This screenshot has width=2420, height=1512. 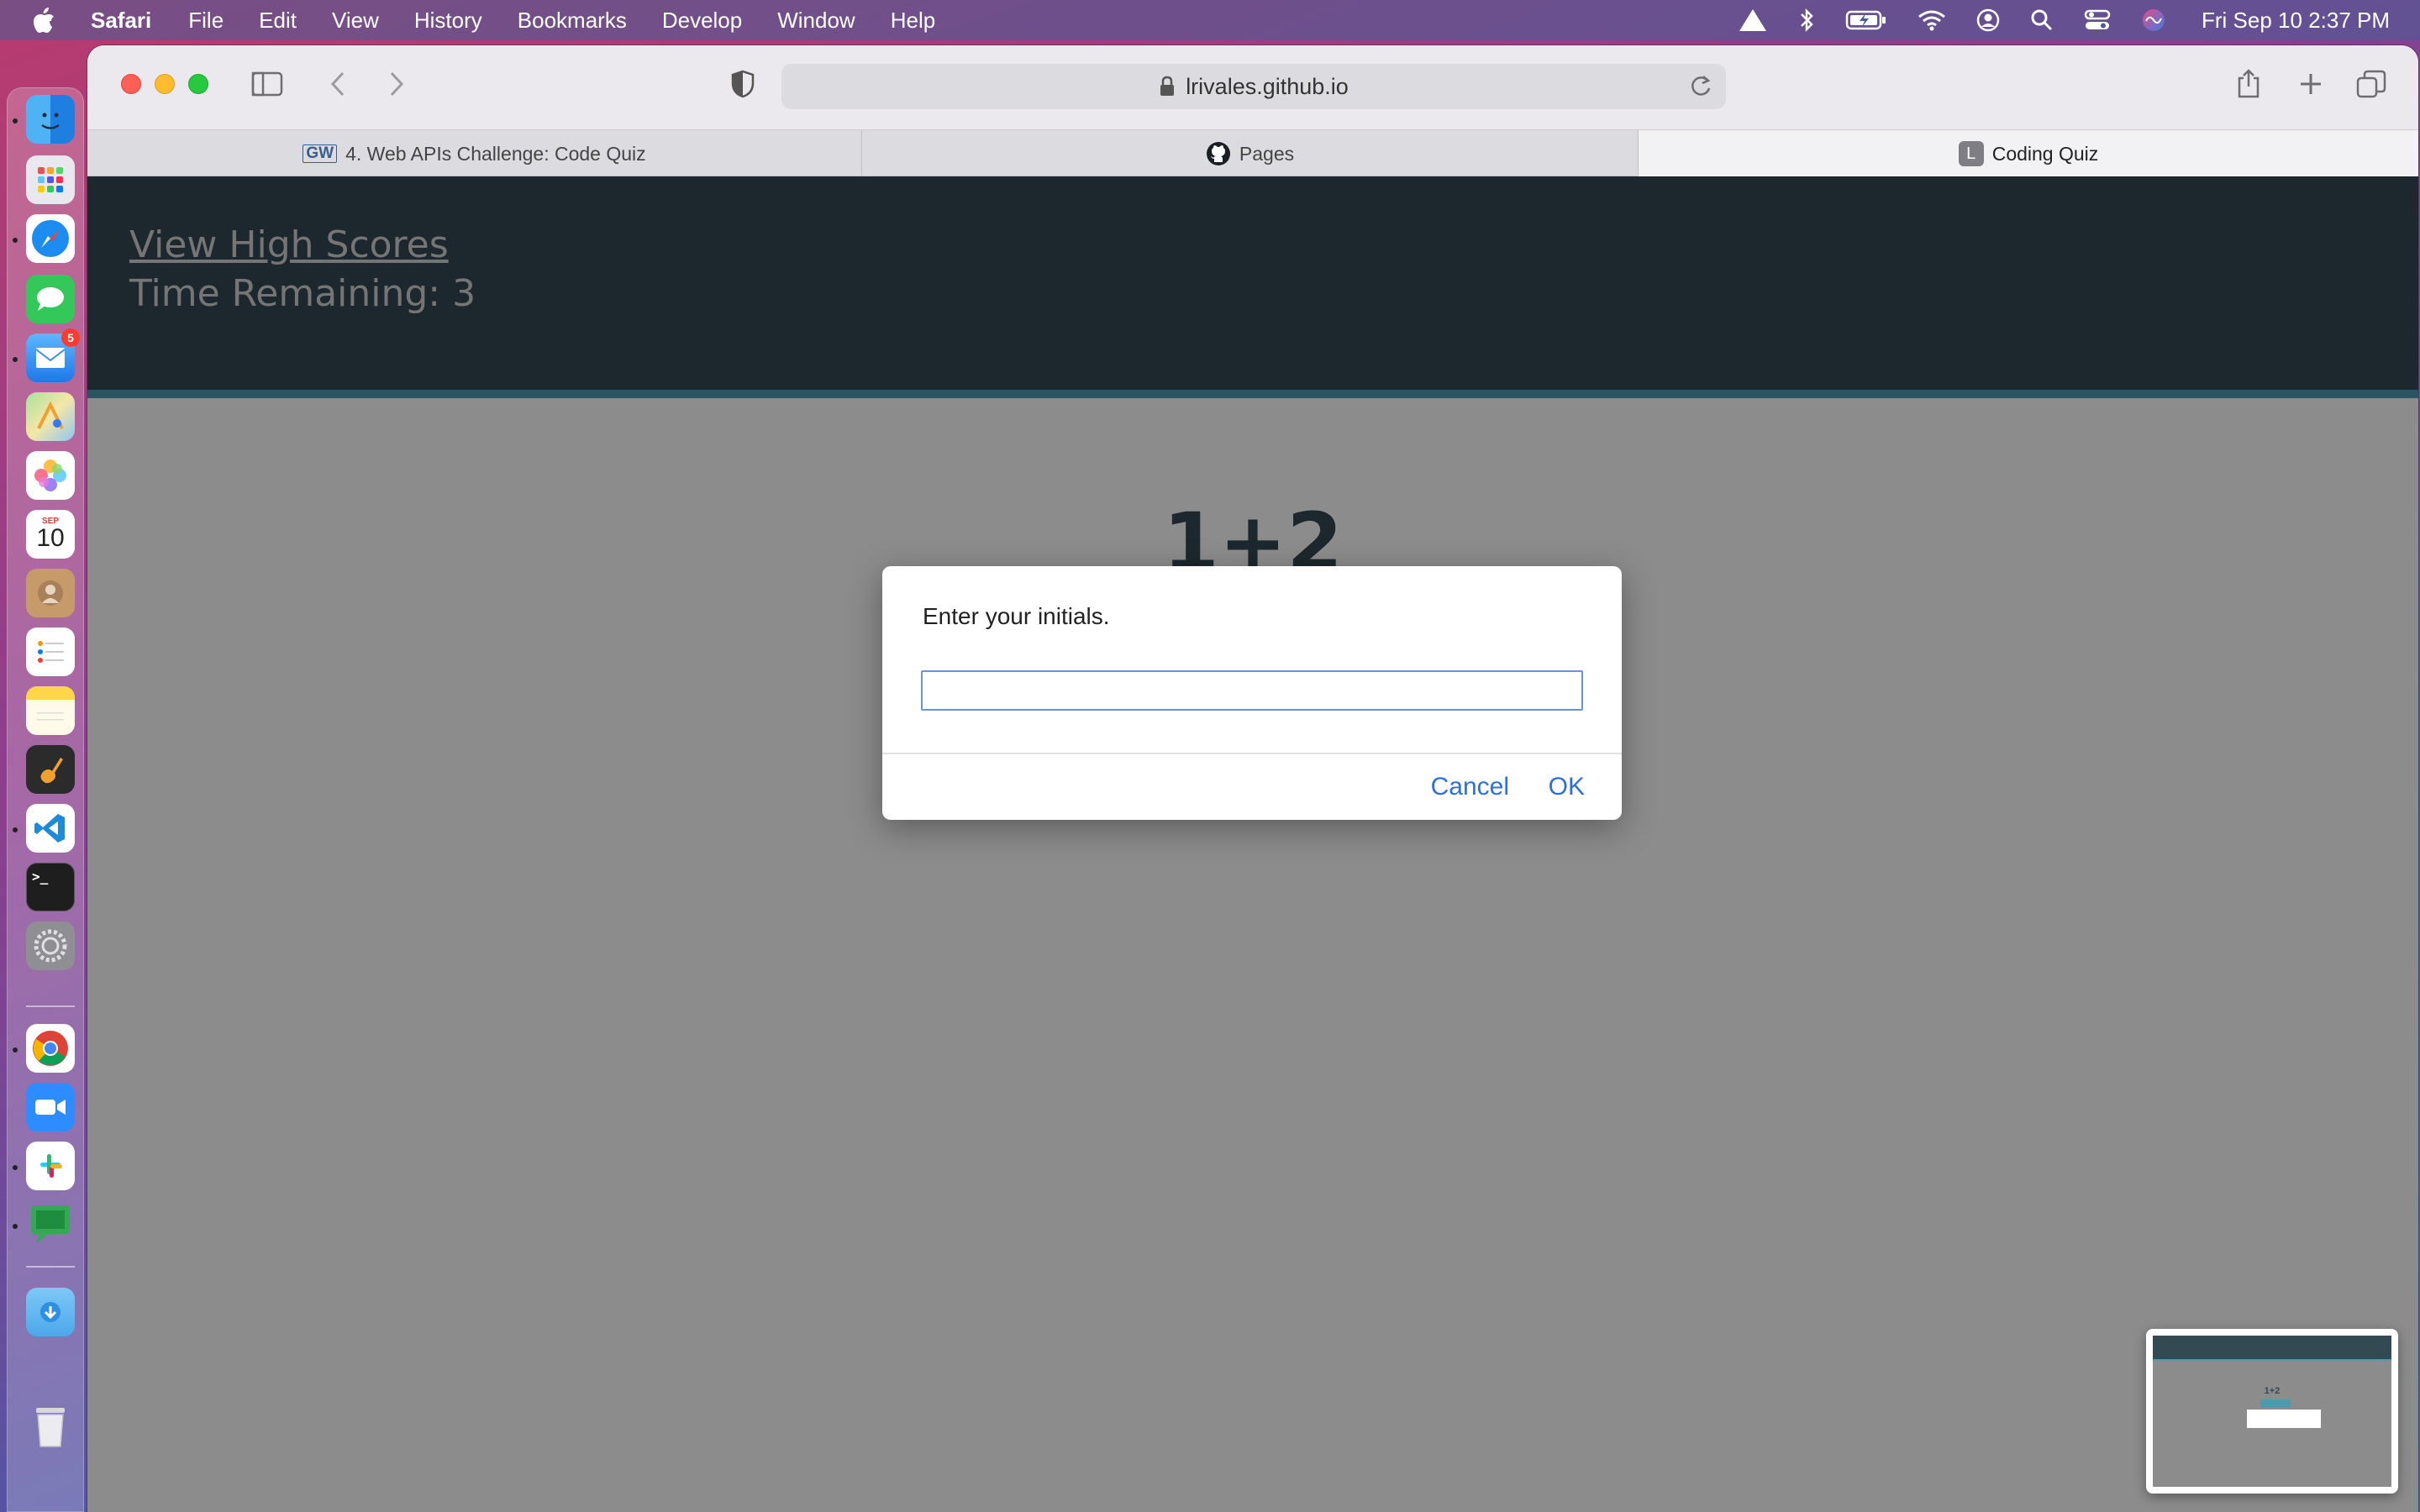 What do you see at coordinates (1470, 787) in the screenshot?
I see `cancel-button: Cancel` at bounding box center [1470, 787].